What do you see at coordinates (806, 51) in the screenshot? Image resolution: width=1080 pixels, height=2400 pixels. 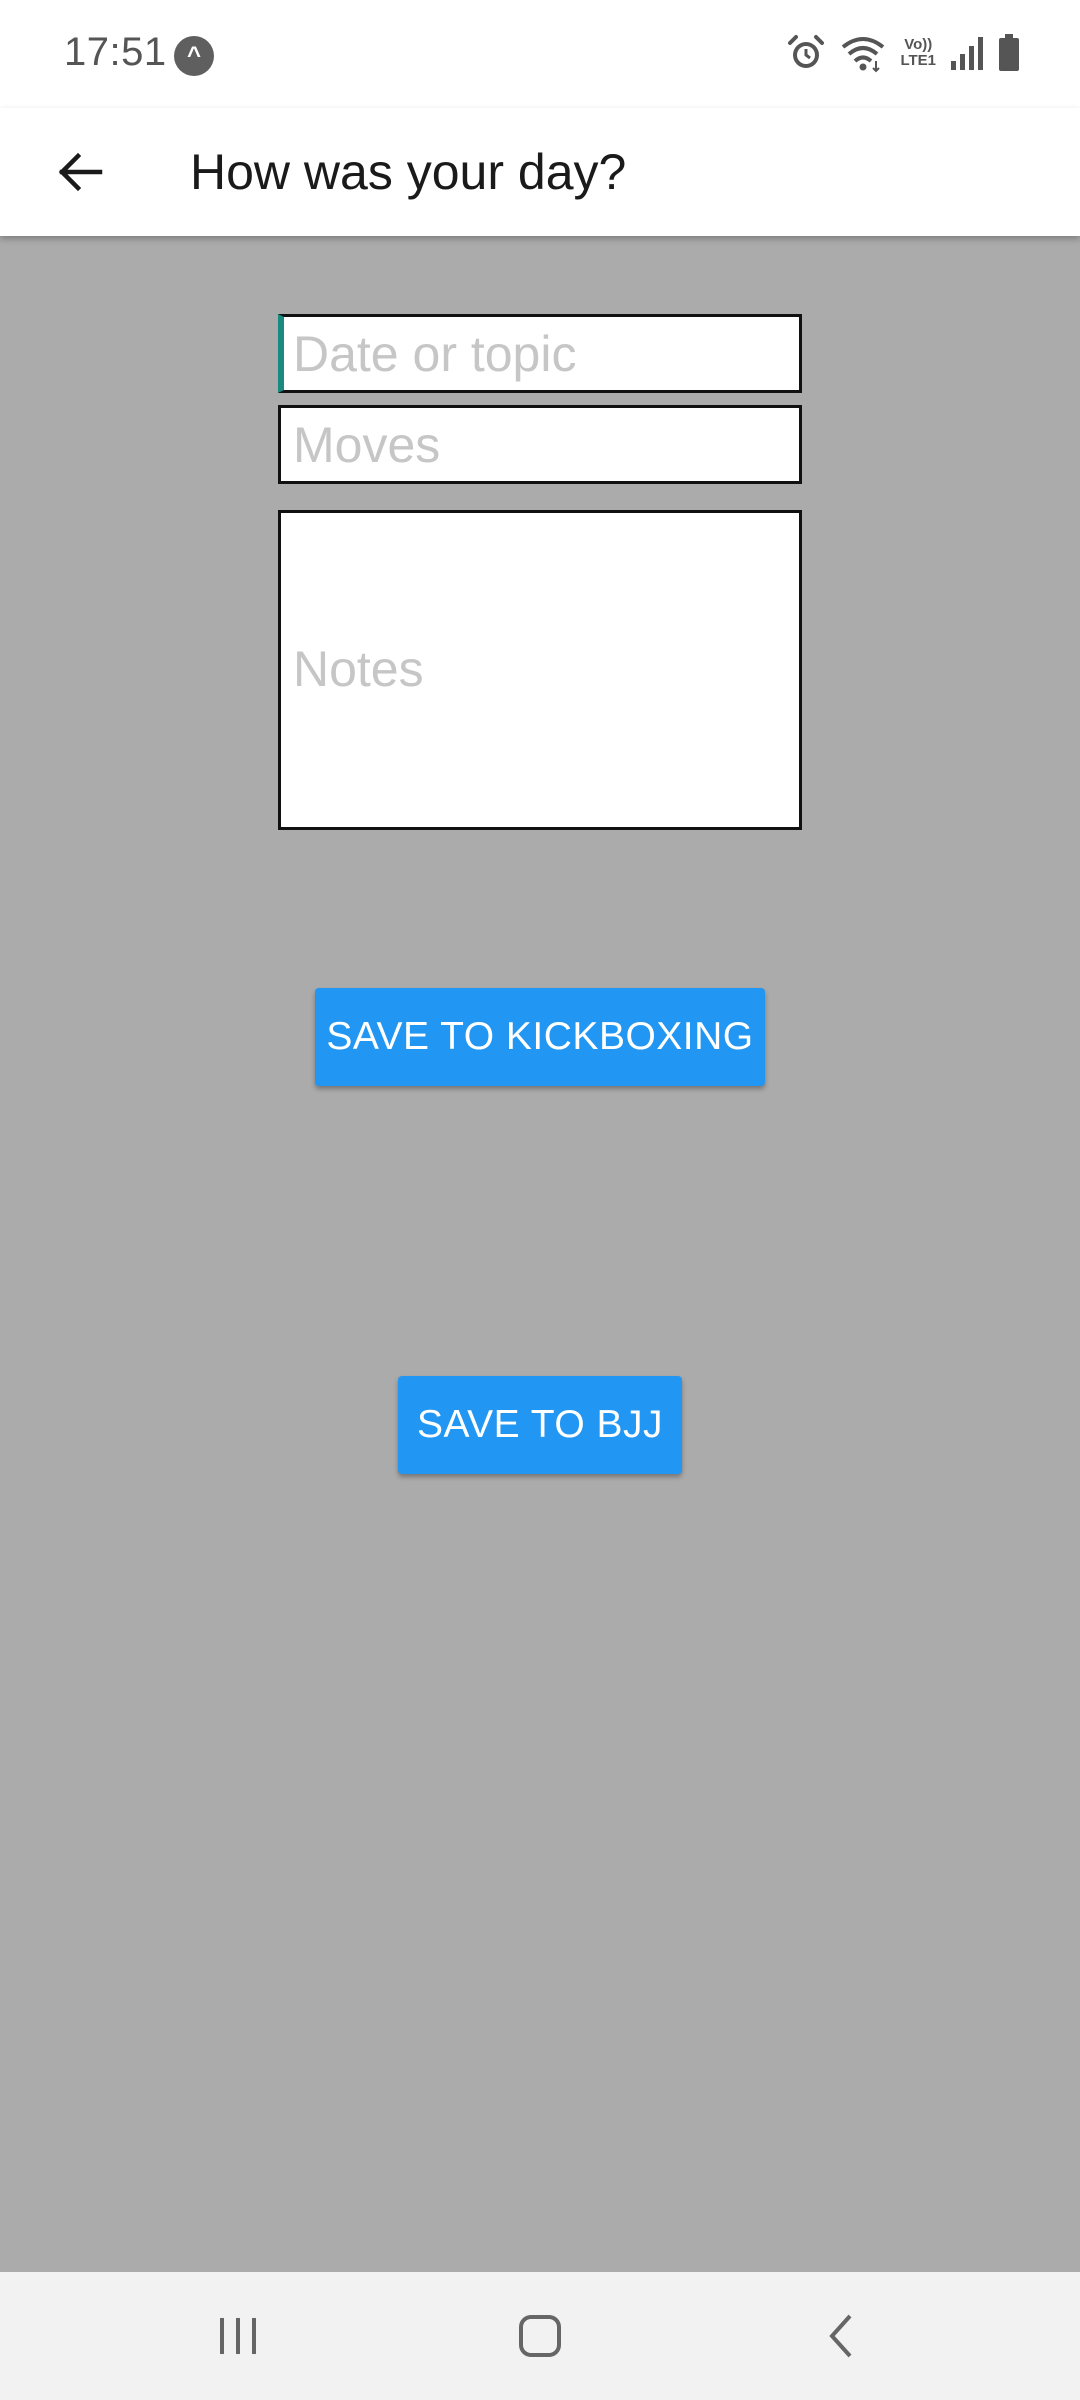 I see `alarm-icon` at bounding box center [806, 51].